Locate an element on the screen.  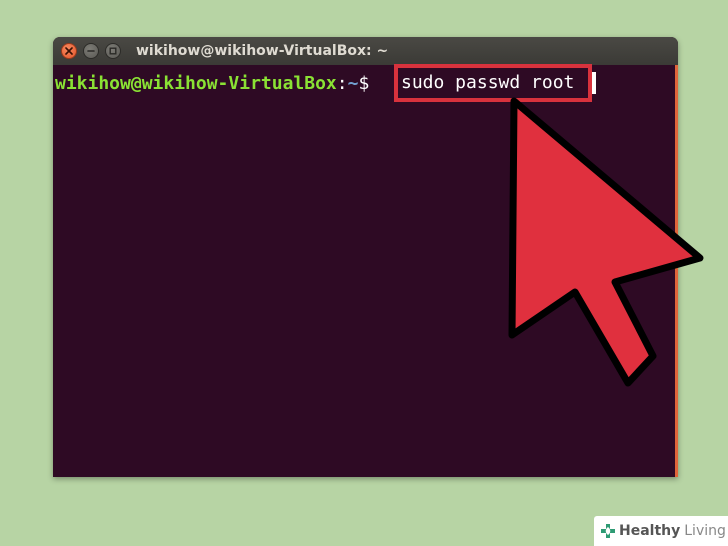
prompt-symbol: $ is located at coordinates (364, 83).